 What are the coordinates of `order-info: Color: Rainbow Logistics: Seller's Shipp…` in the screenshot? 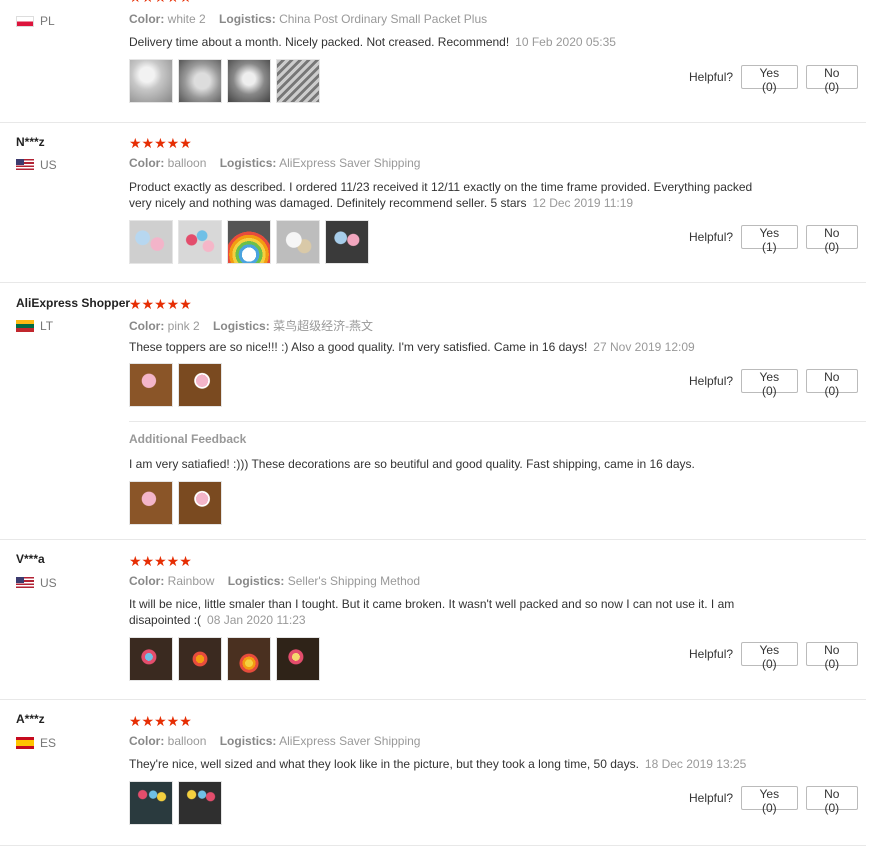 It's located at (274, 581).